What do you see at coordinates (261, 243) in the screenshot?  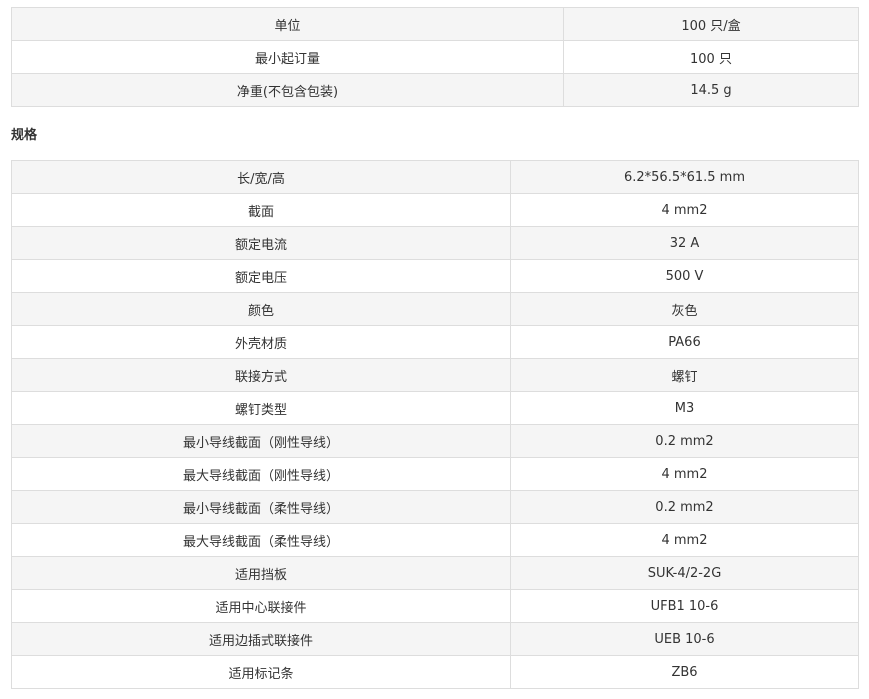 I see `row-label: 额定电流` at bounding box center [261, 243].